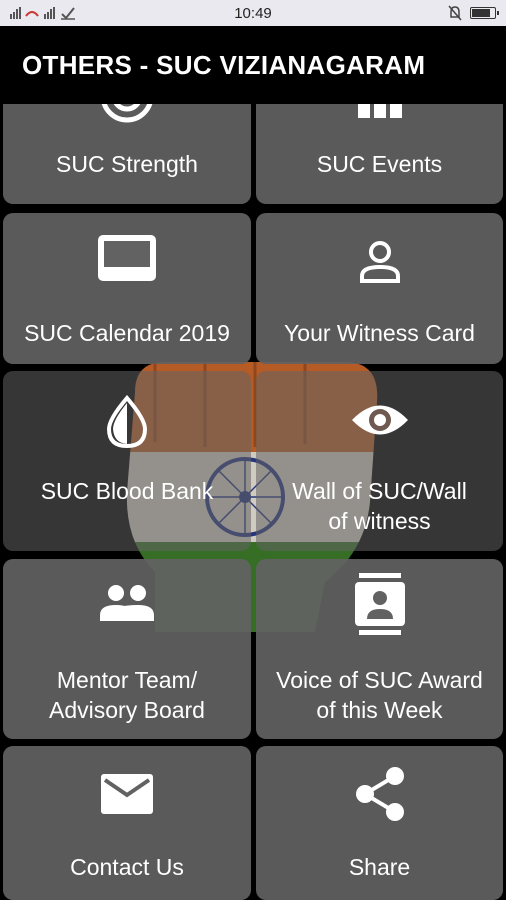 The width and height of the screenshot is (506, 900). I want to click on app-bar: OTHERS - SUC VIZIANAGARAM, so click(253, 65).